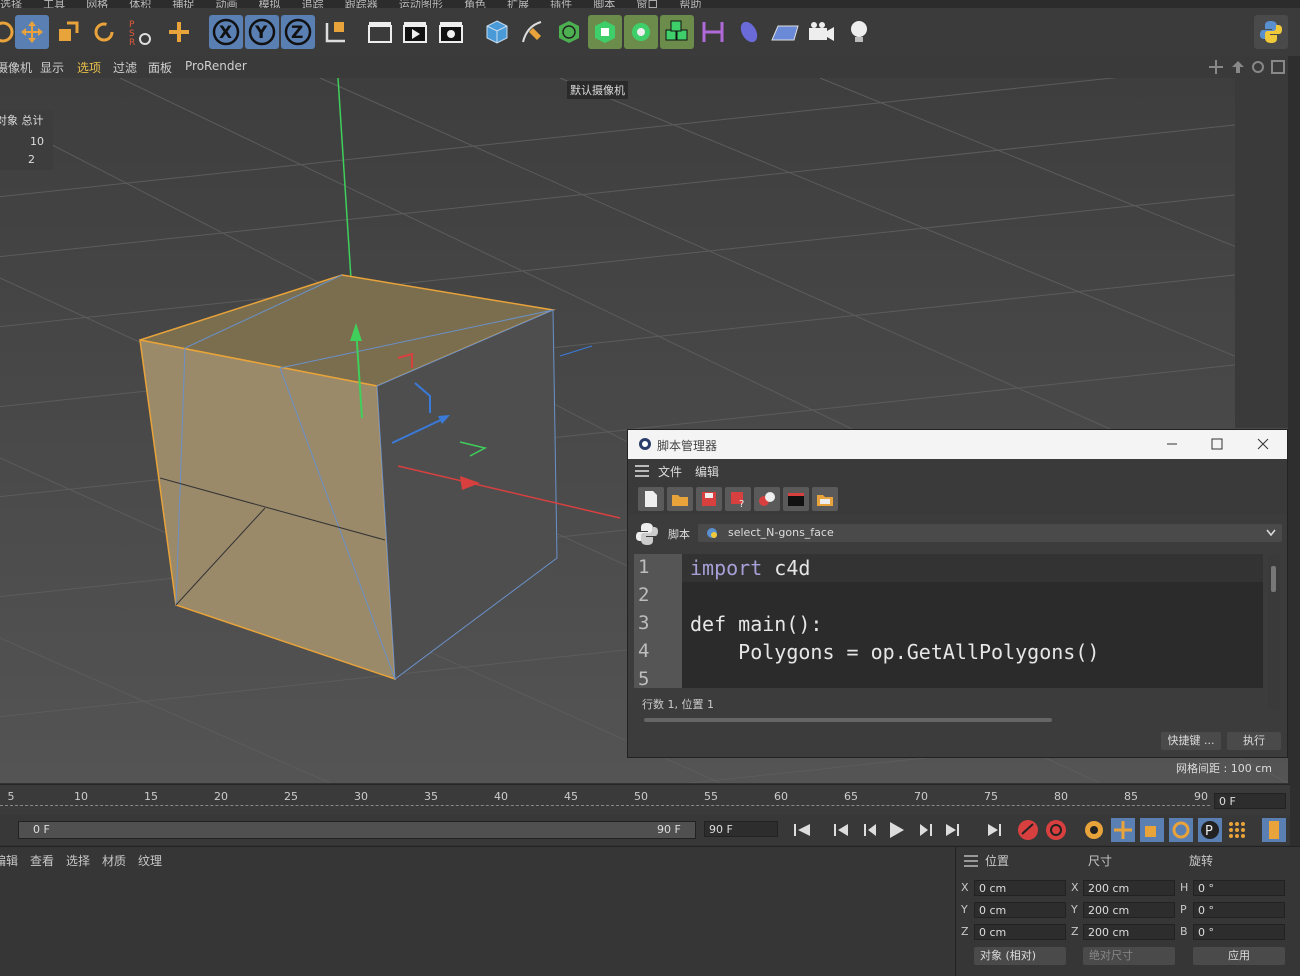 The image size is (1300, 976). What do you see at coordinates (1095, 830) in the screenshot?
I see `keyframe-selection-icon` at bounding box center [1095, 830].